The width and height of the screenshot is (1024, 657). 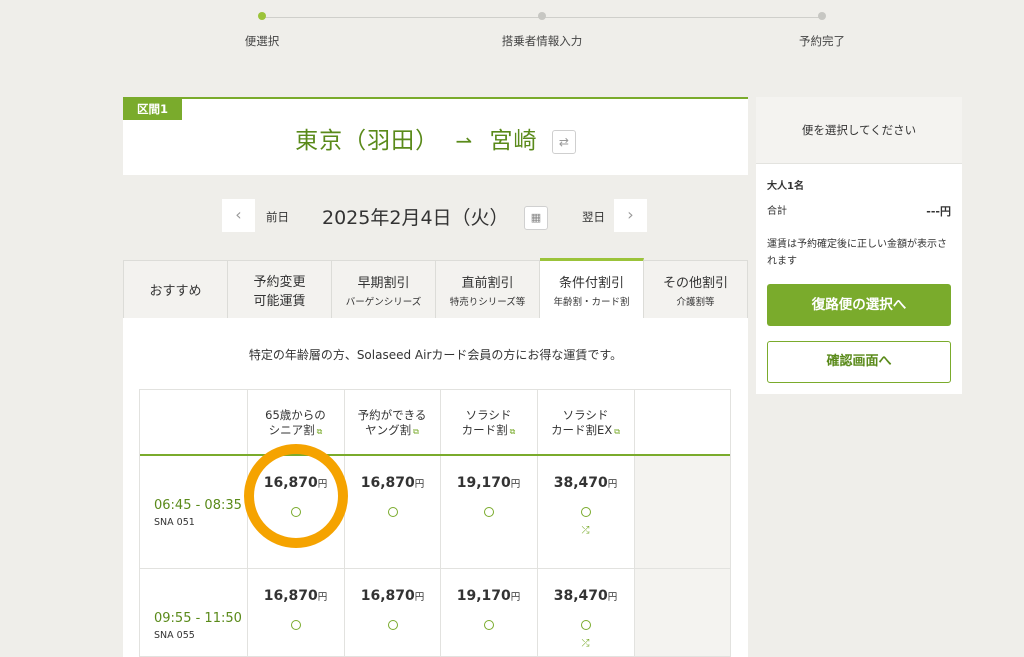 What do you see at coordinates (695, 283) in the screenshot?
I see `tab-label: その他割引` at bounding box center [695, 283].